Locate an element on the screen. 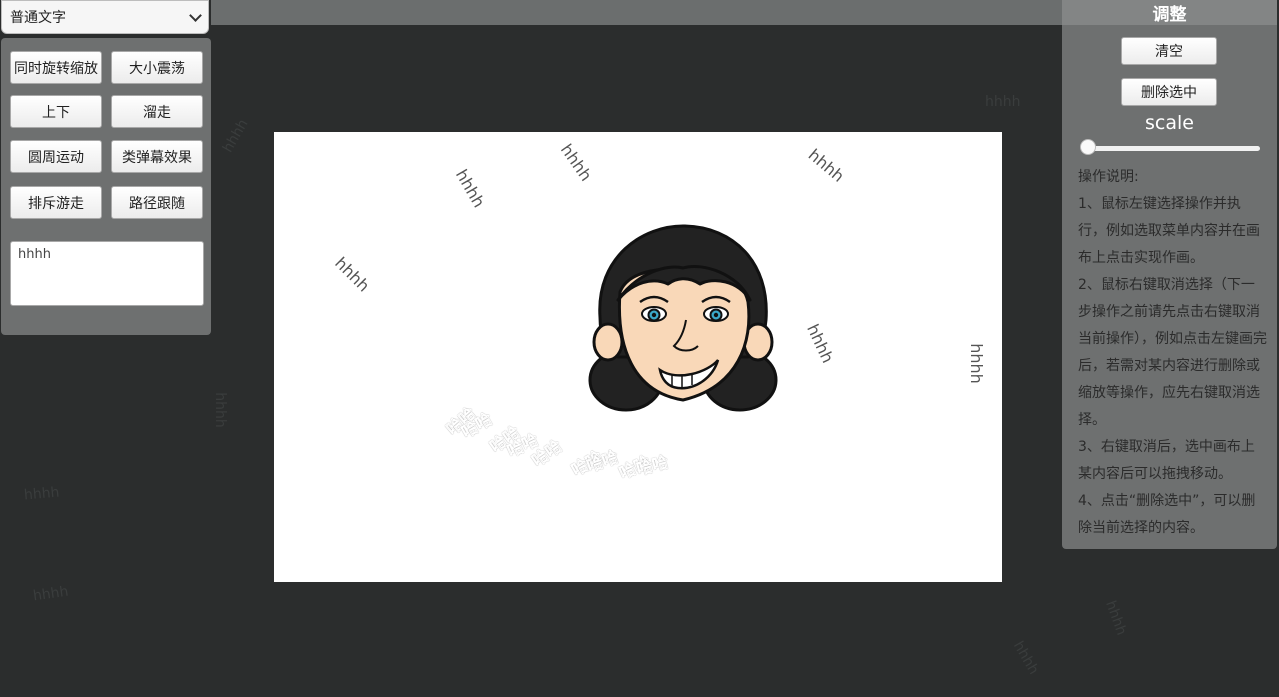 The height and width of the screenshot is (697, 1279). rotate-scale-button: 同时旋转缩放 is located at coordinates (56, 67).